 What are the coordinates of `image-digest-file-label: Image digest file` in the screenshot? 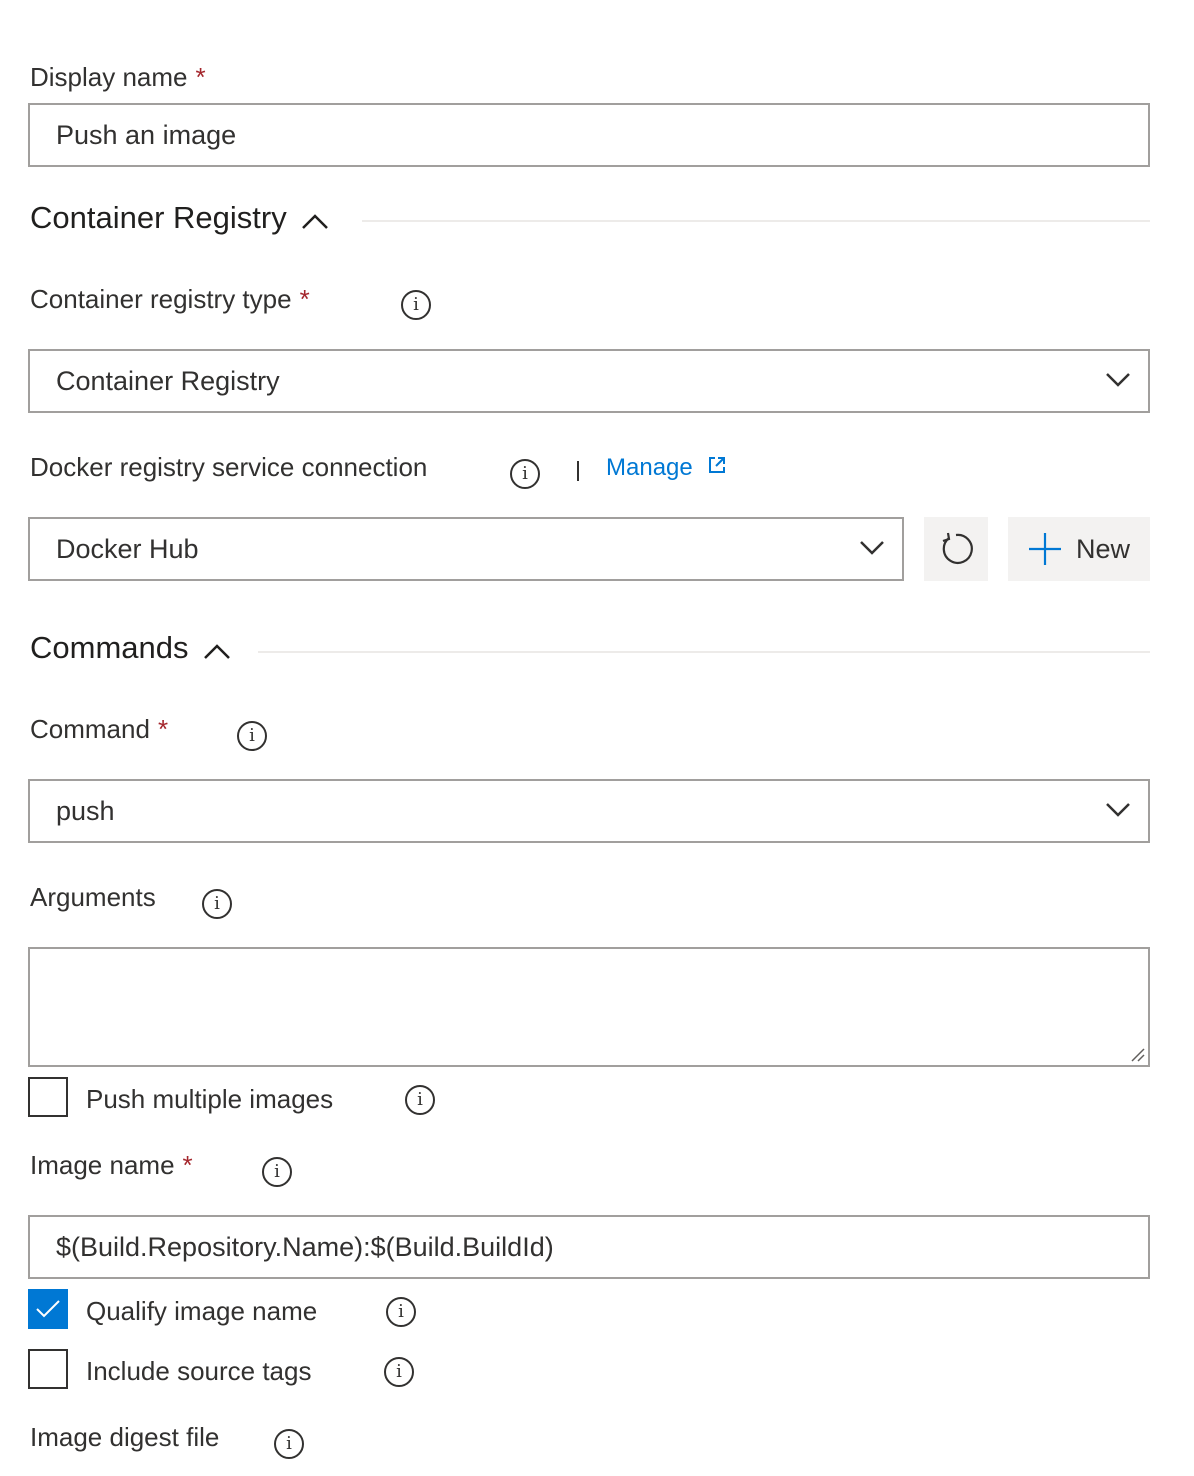 It's located at (125, 1437).